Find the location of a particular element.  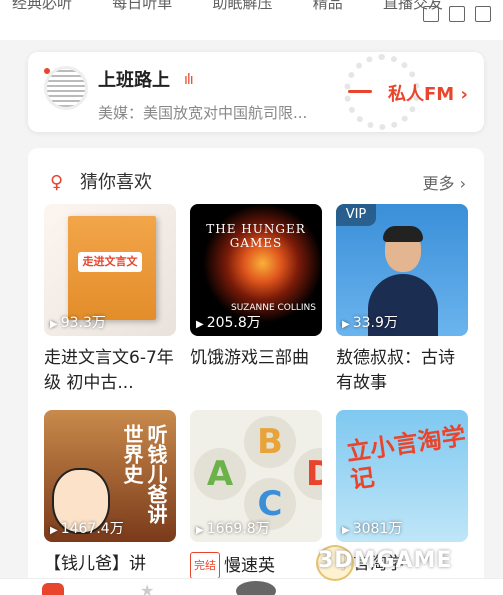

play-count: ▶ 3081万 is located at coordinates (372, 528).